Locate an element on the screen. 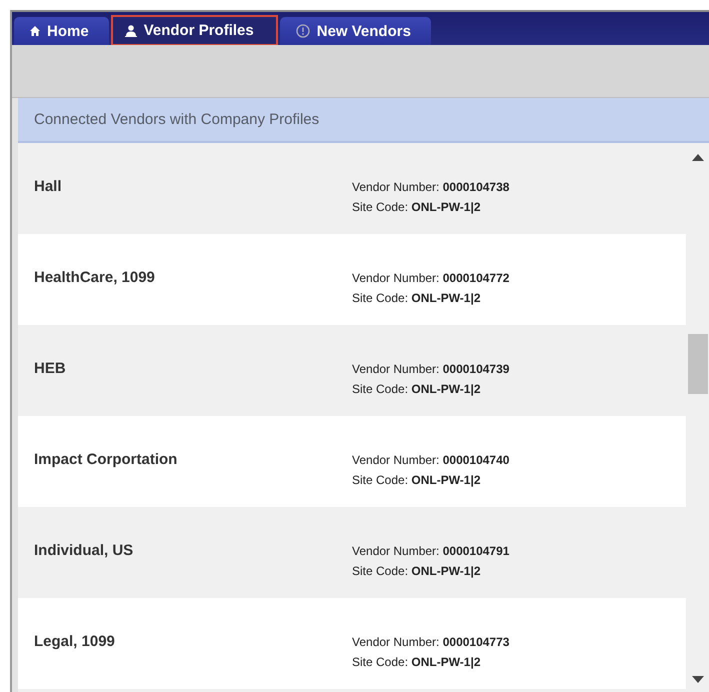  vendor-name: Impact Corportation is located at coordinates (105, 459).